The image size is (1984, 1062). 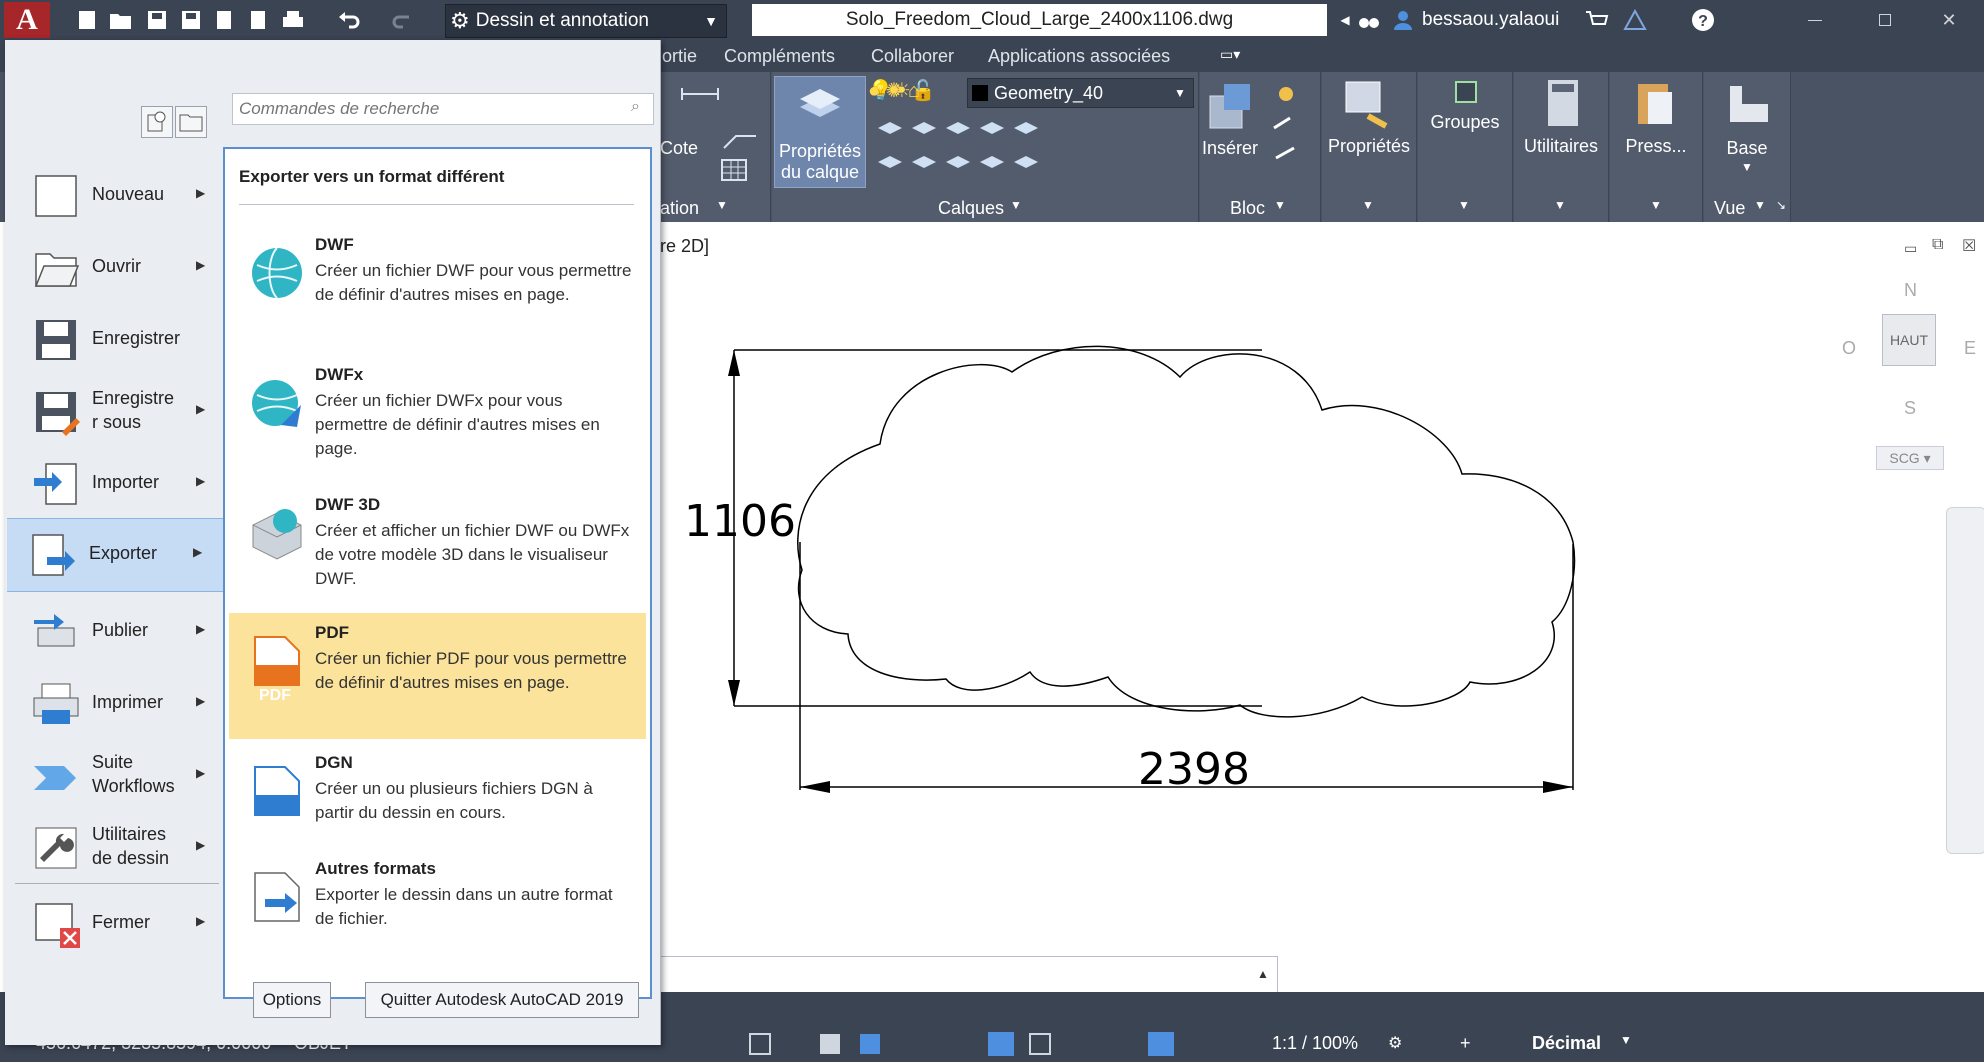 I want to click on utilitaires-label: Utilitaires, so click(x=1561, y=146).